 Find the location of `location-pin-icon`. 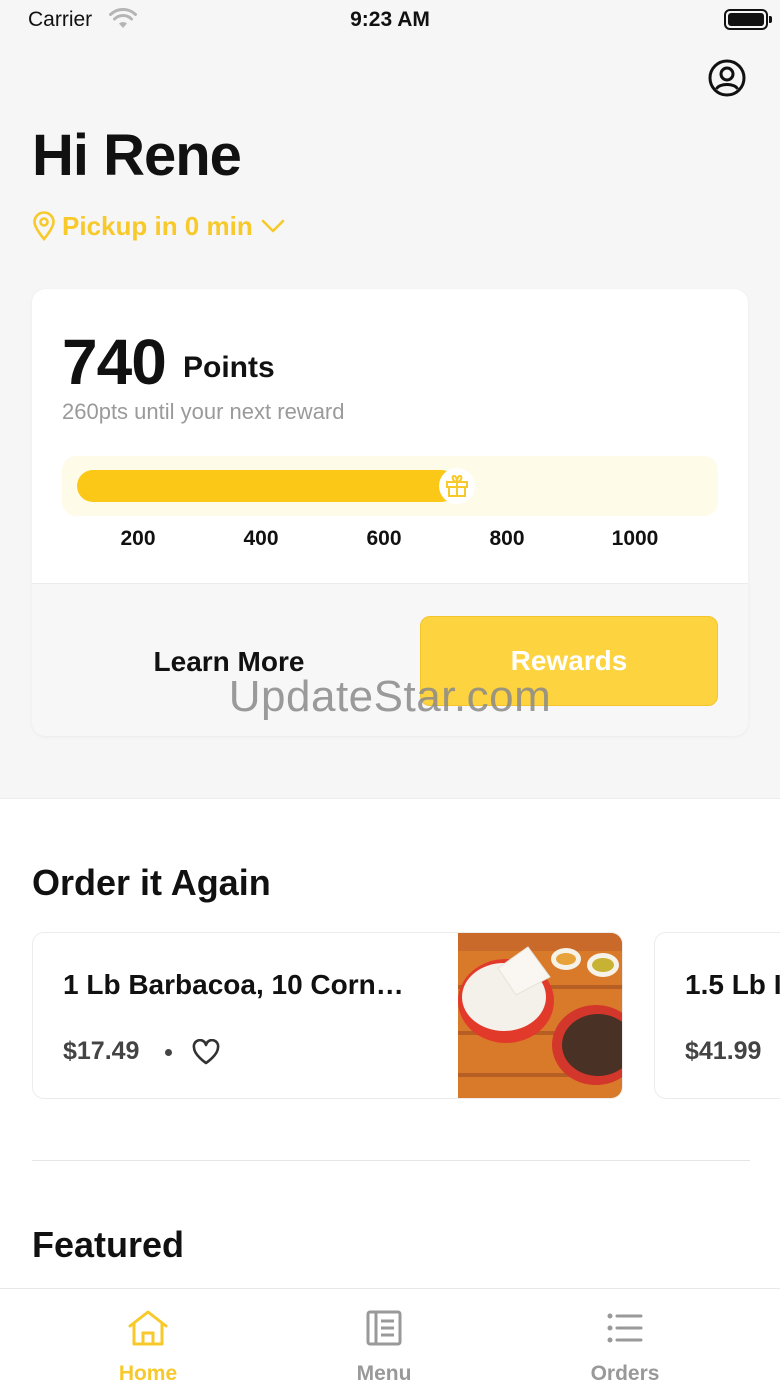

location-pin-icon is located at coordinates (44, 226).